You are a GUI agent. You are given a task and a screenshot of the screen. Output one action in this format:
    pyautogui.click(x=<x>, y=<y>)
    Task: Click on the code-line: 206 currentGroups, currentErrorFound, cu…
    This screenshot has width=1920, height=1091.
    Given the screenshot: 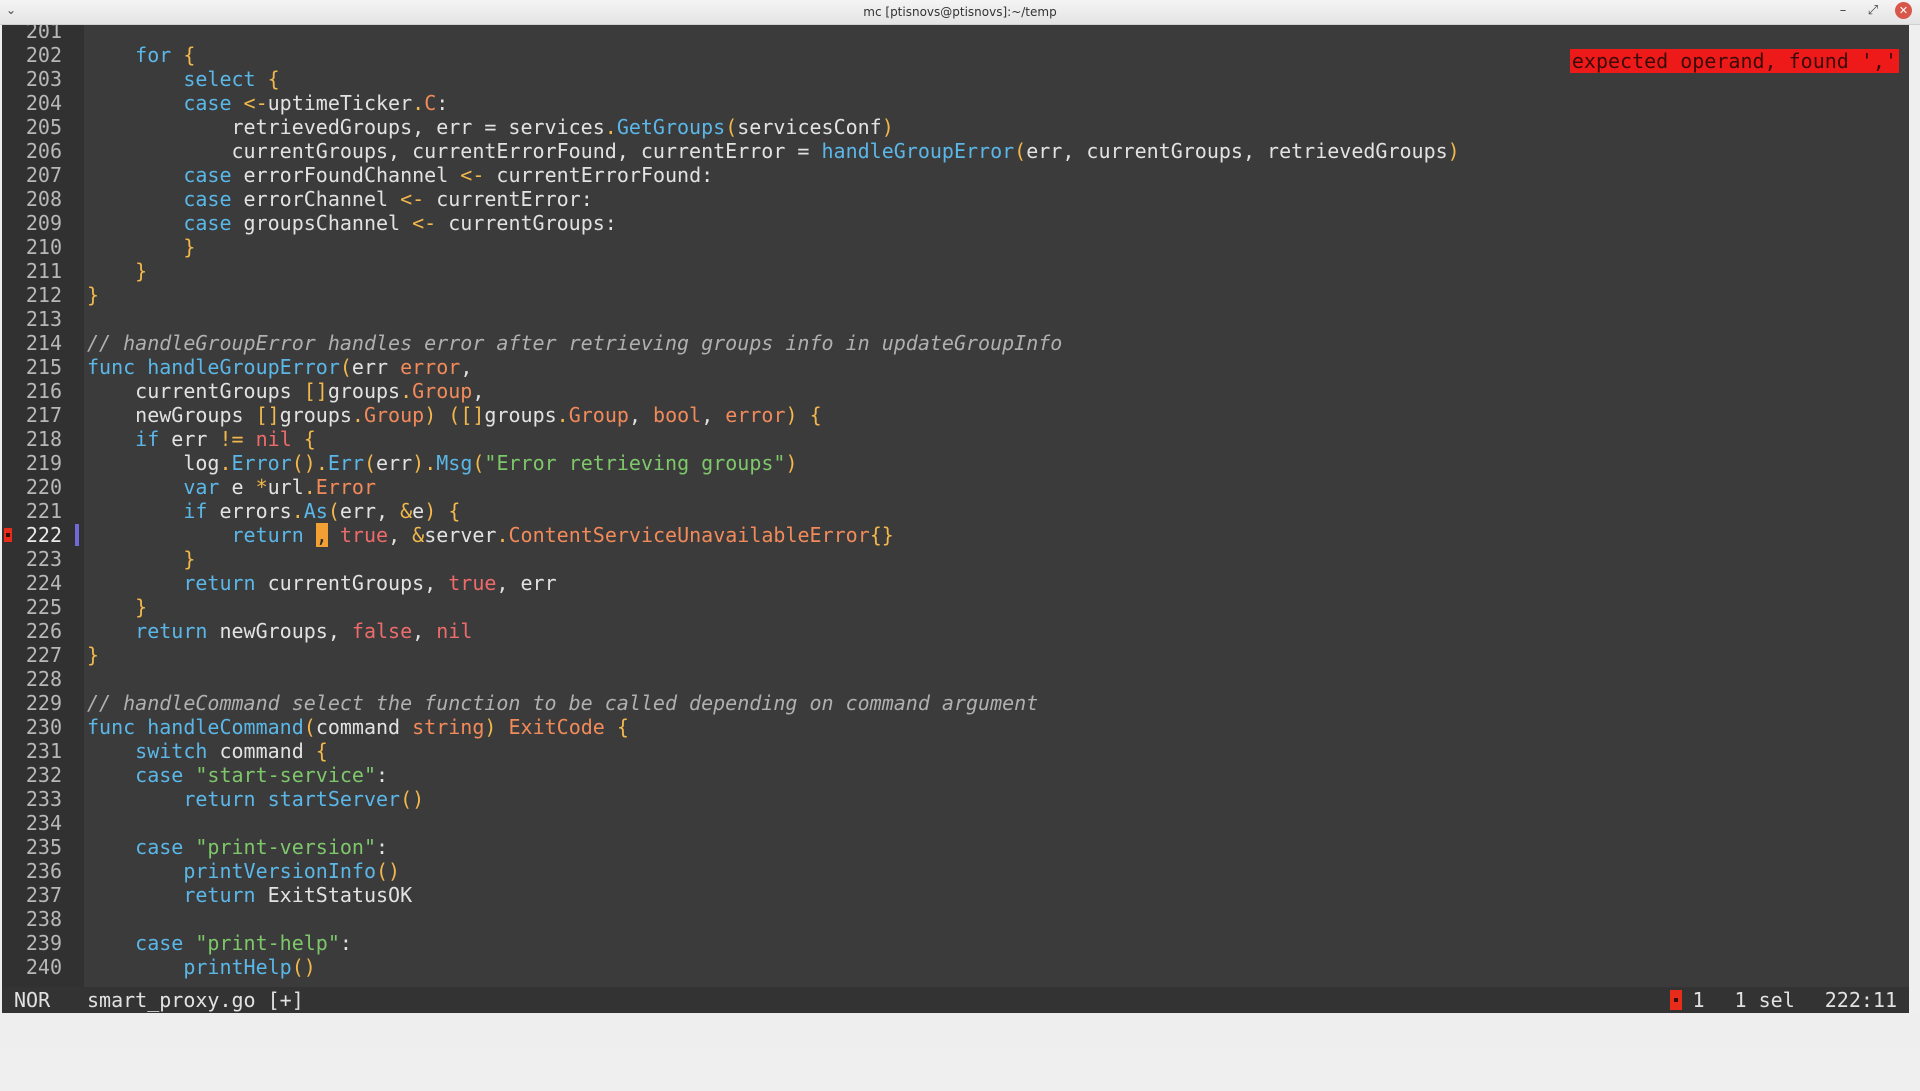 What is the action you would take?
    pyautogui.click(x=955, y=151)
    